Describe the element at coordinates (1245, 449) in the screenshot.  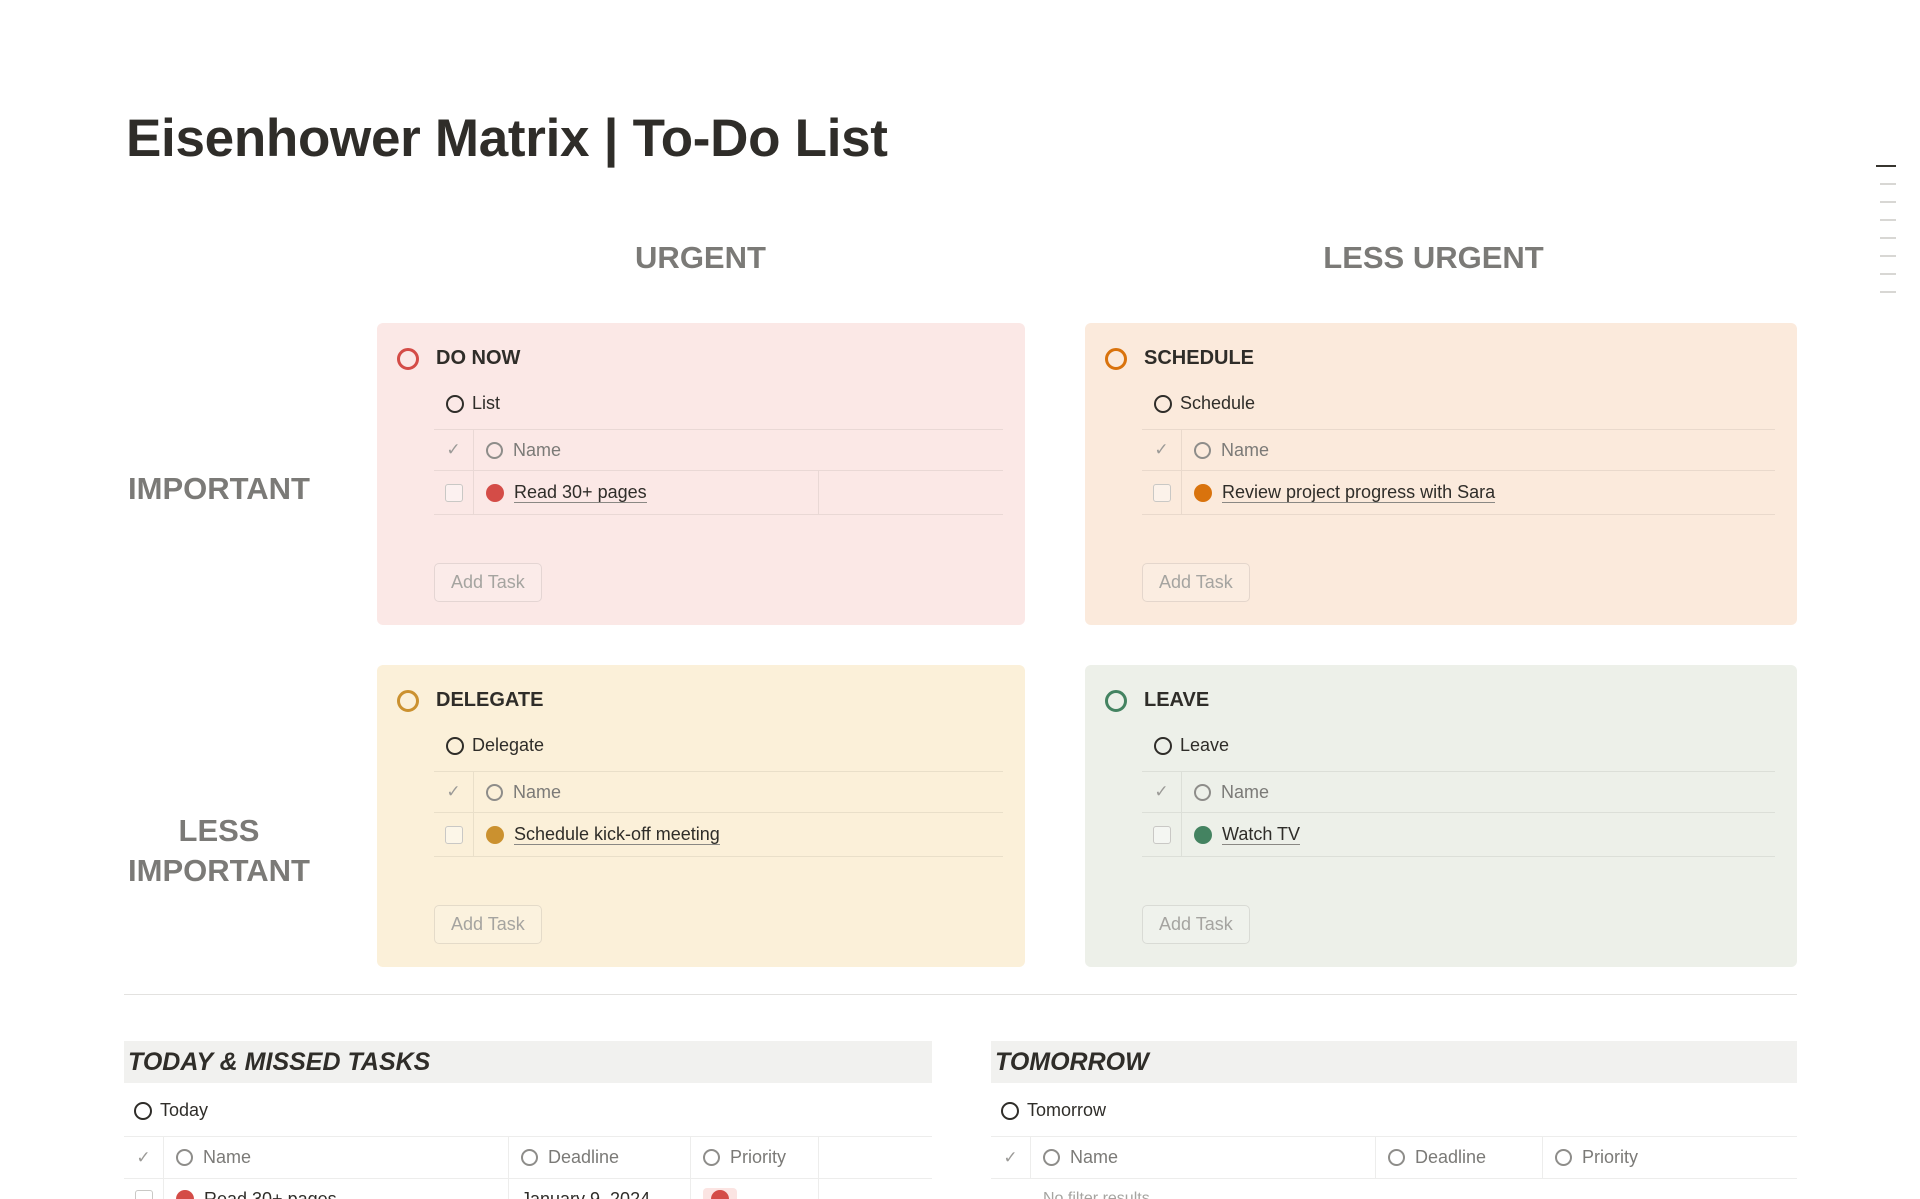
I see `column-label: Name` at that location.